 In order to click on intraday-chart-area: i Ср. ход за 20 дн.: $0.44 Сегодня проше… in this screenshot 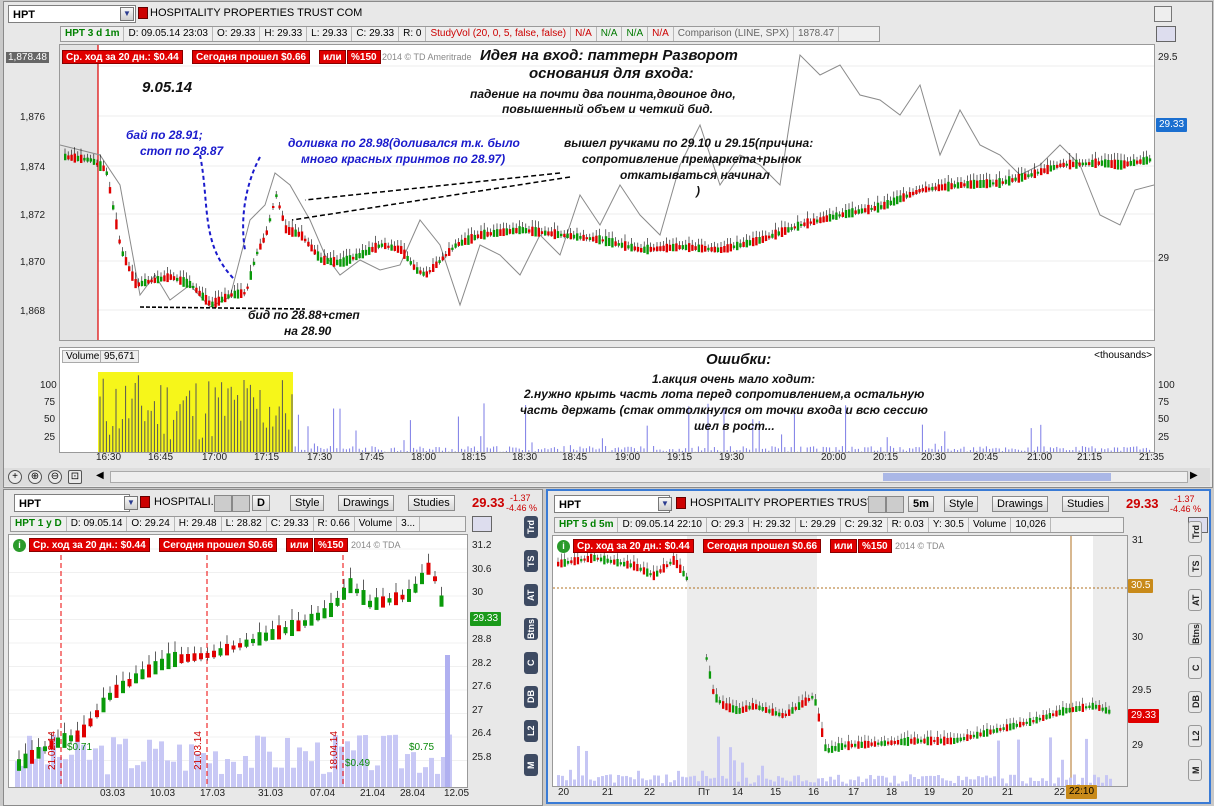, I will do `click(840, 661)`.